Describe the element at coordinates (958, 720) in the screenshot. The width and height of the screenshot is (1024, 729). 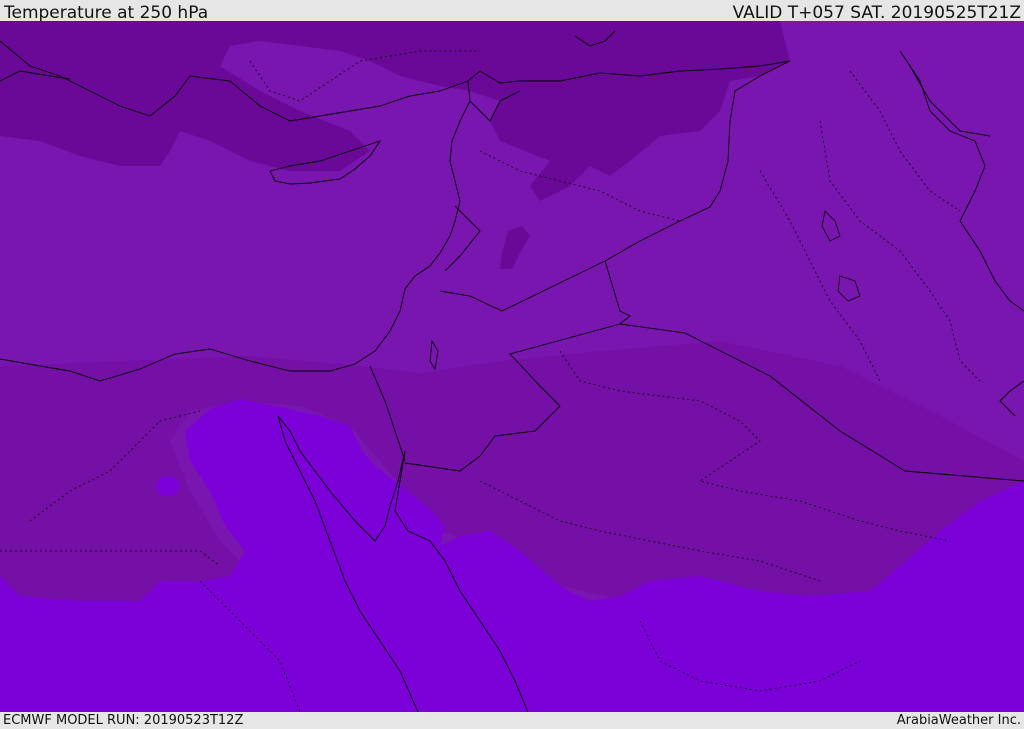
I see `credit-label: ArabiaWeather Inc.` at that location.